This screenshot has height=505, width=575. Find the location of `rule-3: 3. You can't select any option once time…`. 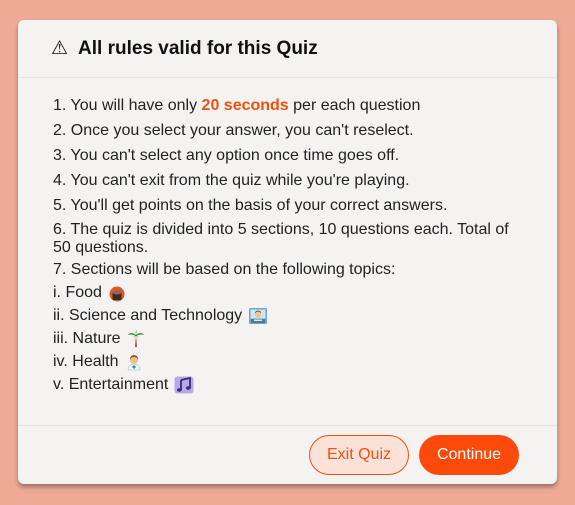

rule-3: 3. You can't select any option once time… is located at coordinates (226, 155).